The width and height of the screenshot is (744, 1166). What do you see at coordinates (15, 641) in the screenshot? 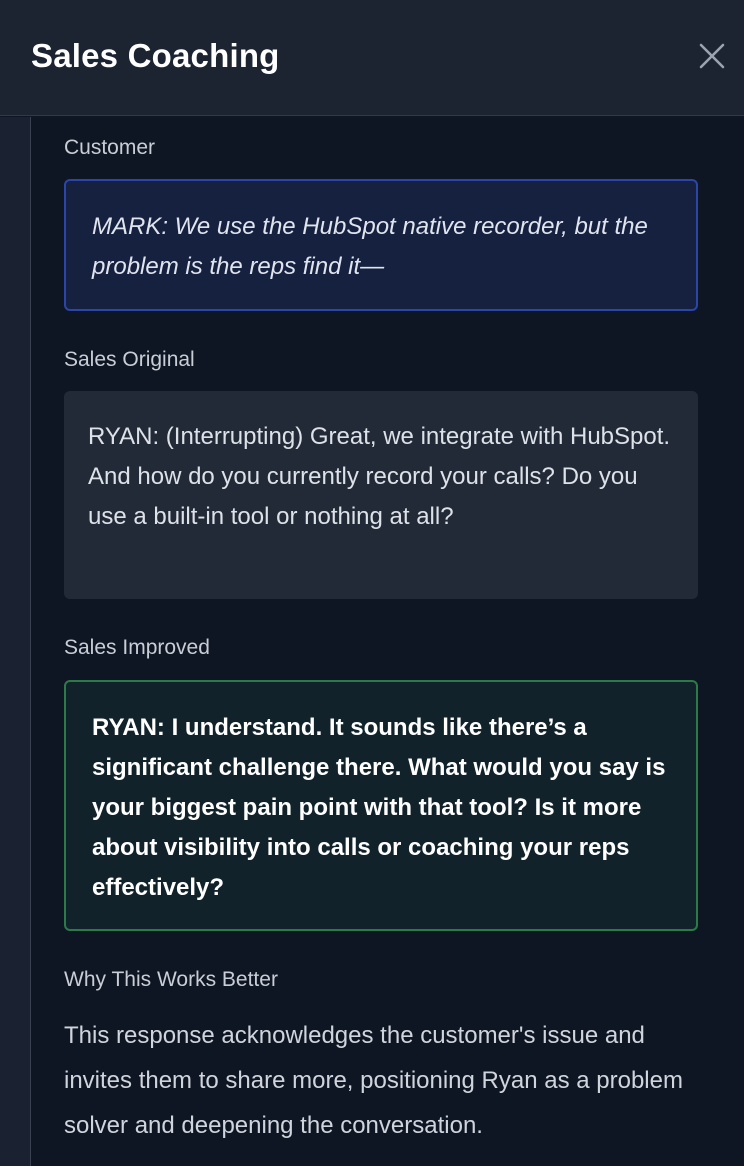
I see `scroll-gutter` at bounding box center [15, 641].